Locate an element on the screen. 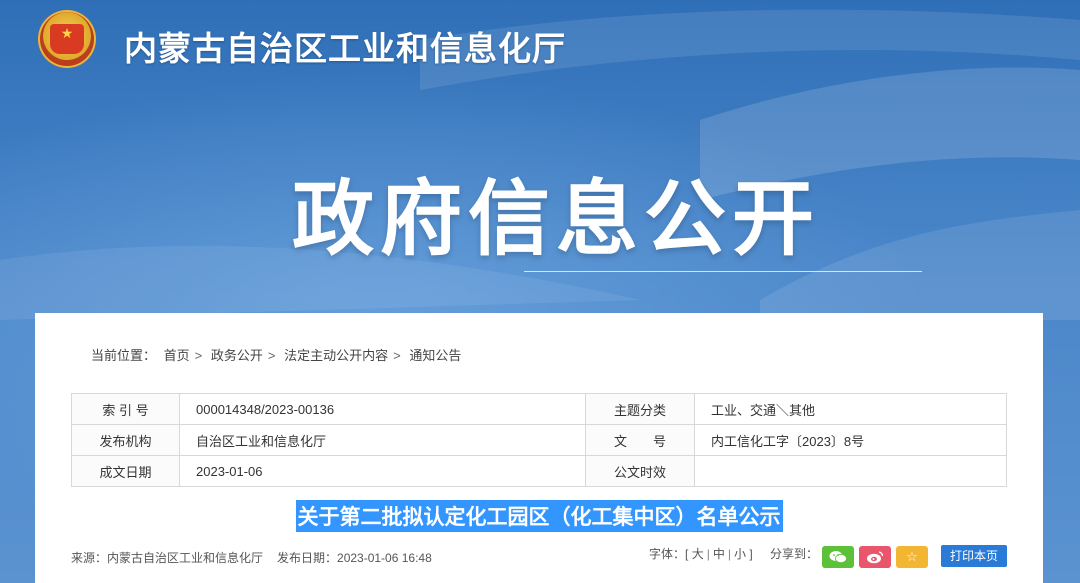 This screenshot has width=1080, height=583. meta-value-doc-number: 内工信化工字〔2023〕8号 is located at coordinates (850, 440).